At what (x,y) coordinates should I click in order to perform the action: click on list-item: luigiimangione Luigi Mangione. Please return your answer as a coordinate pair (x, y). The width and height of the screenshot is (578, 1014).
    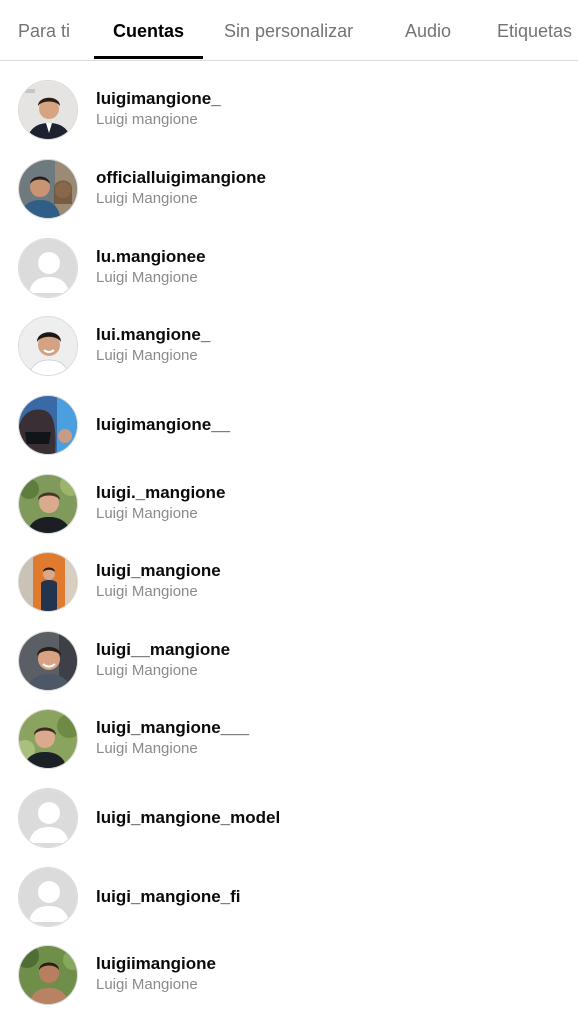
    Looking at the image, I should click on (289, 975).